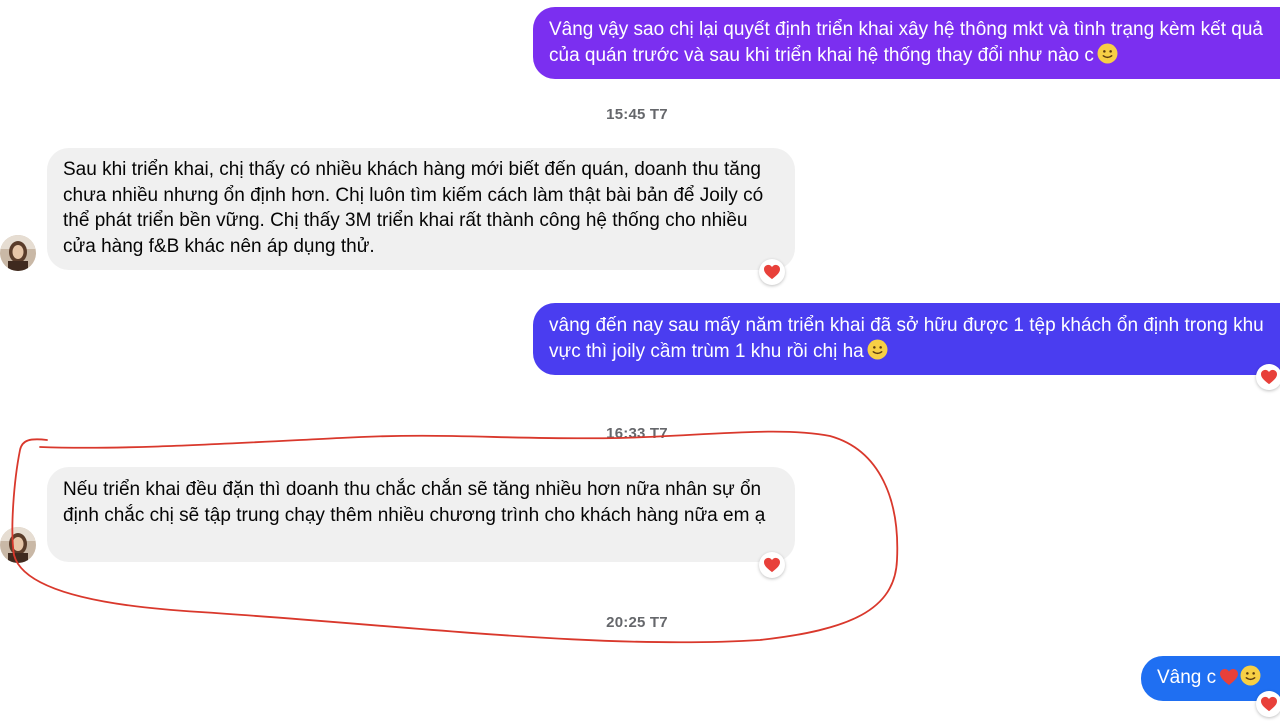 The width and height of the screenshot is (1280, 721). I want to click on timestamp: 15:45 T7, so click(637, 114).